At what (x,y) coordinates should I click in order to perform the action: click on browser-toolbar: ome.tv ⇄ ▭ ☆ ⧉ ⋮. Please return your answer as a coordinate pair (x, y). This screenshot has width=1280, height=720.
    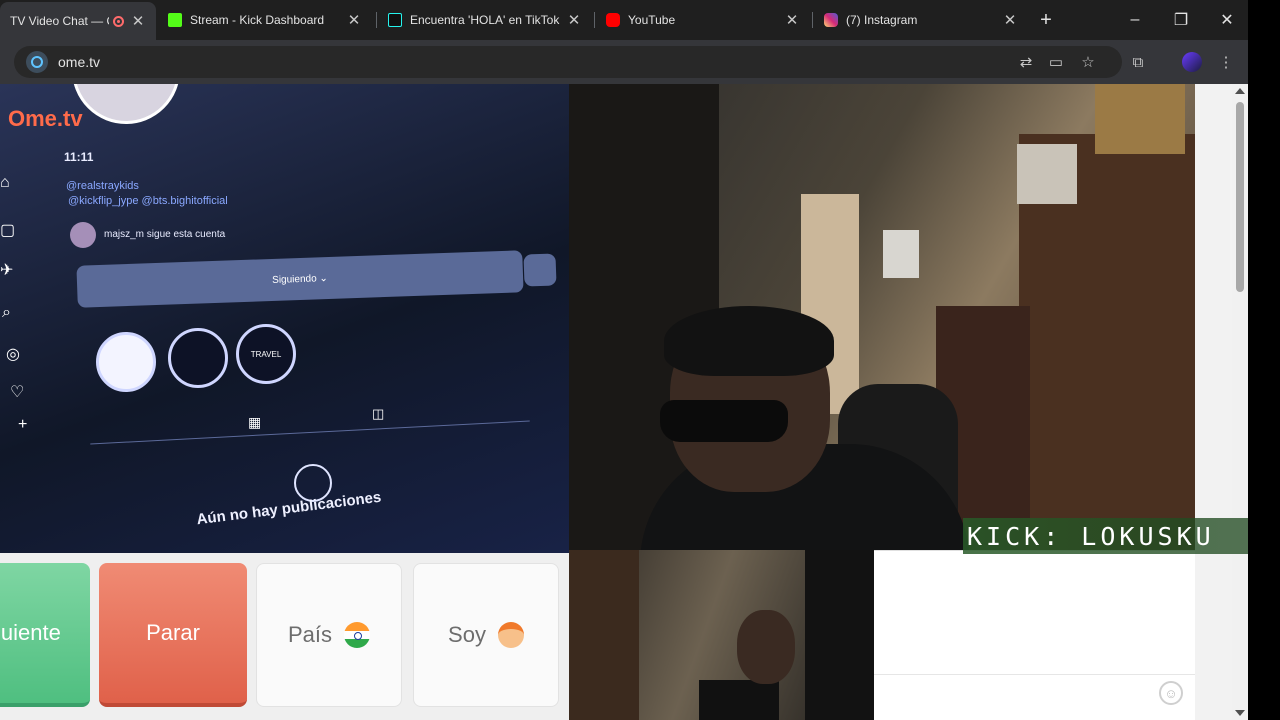
    Looking at the image, I should click on (624, 62).